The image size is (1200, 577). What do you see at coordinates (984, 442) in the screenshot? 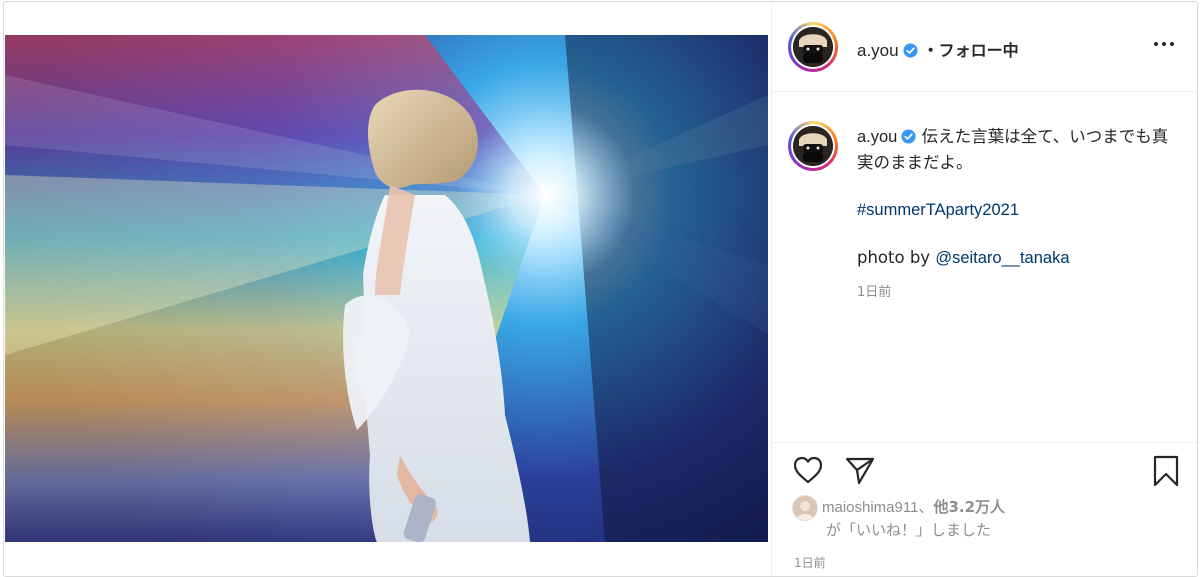
I see `actions-divider` at bounding box center [984, 442].